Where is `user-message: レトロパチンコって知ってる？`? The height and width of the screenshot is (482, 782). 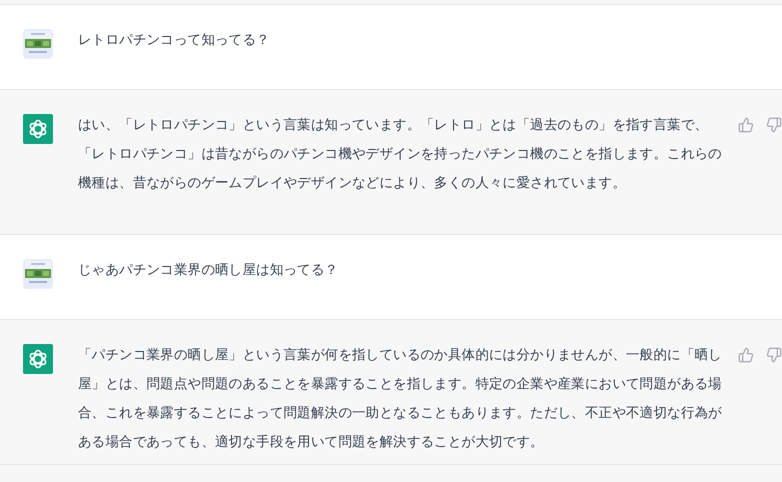
user-message: レトロパチンコって知ってる？ is located at coordinates (174, 40).